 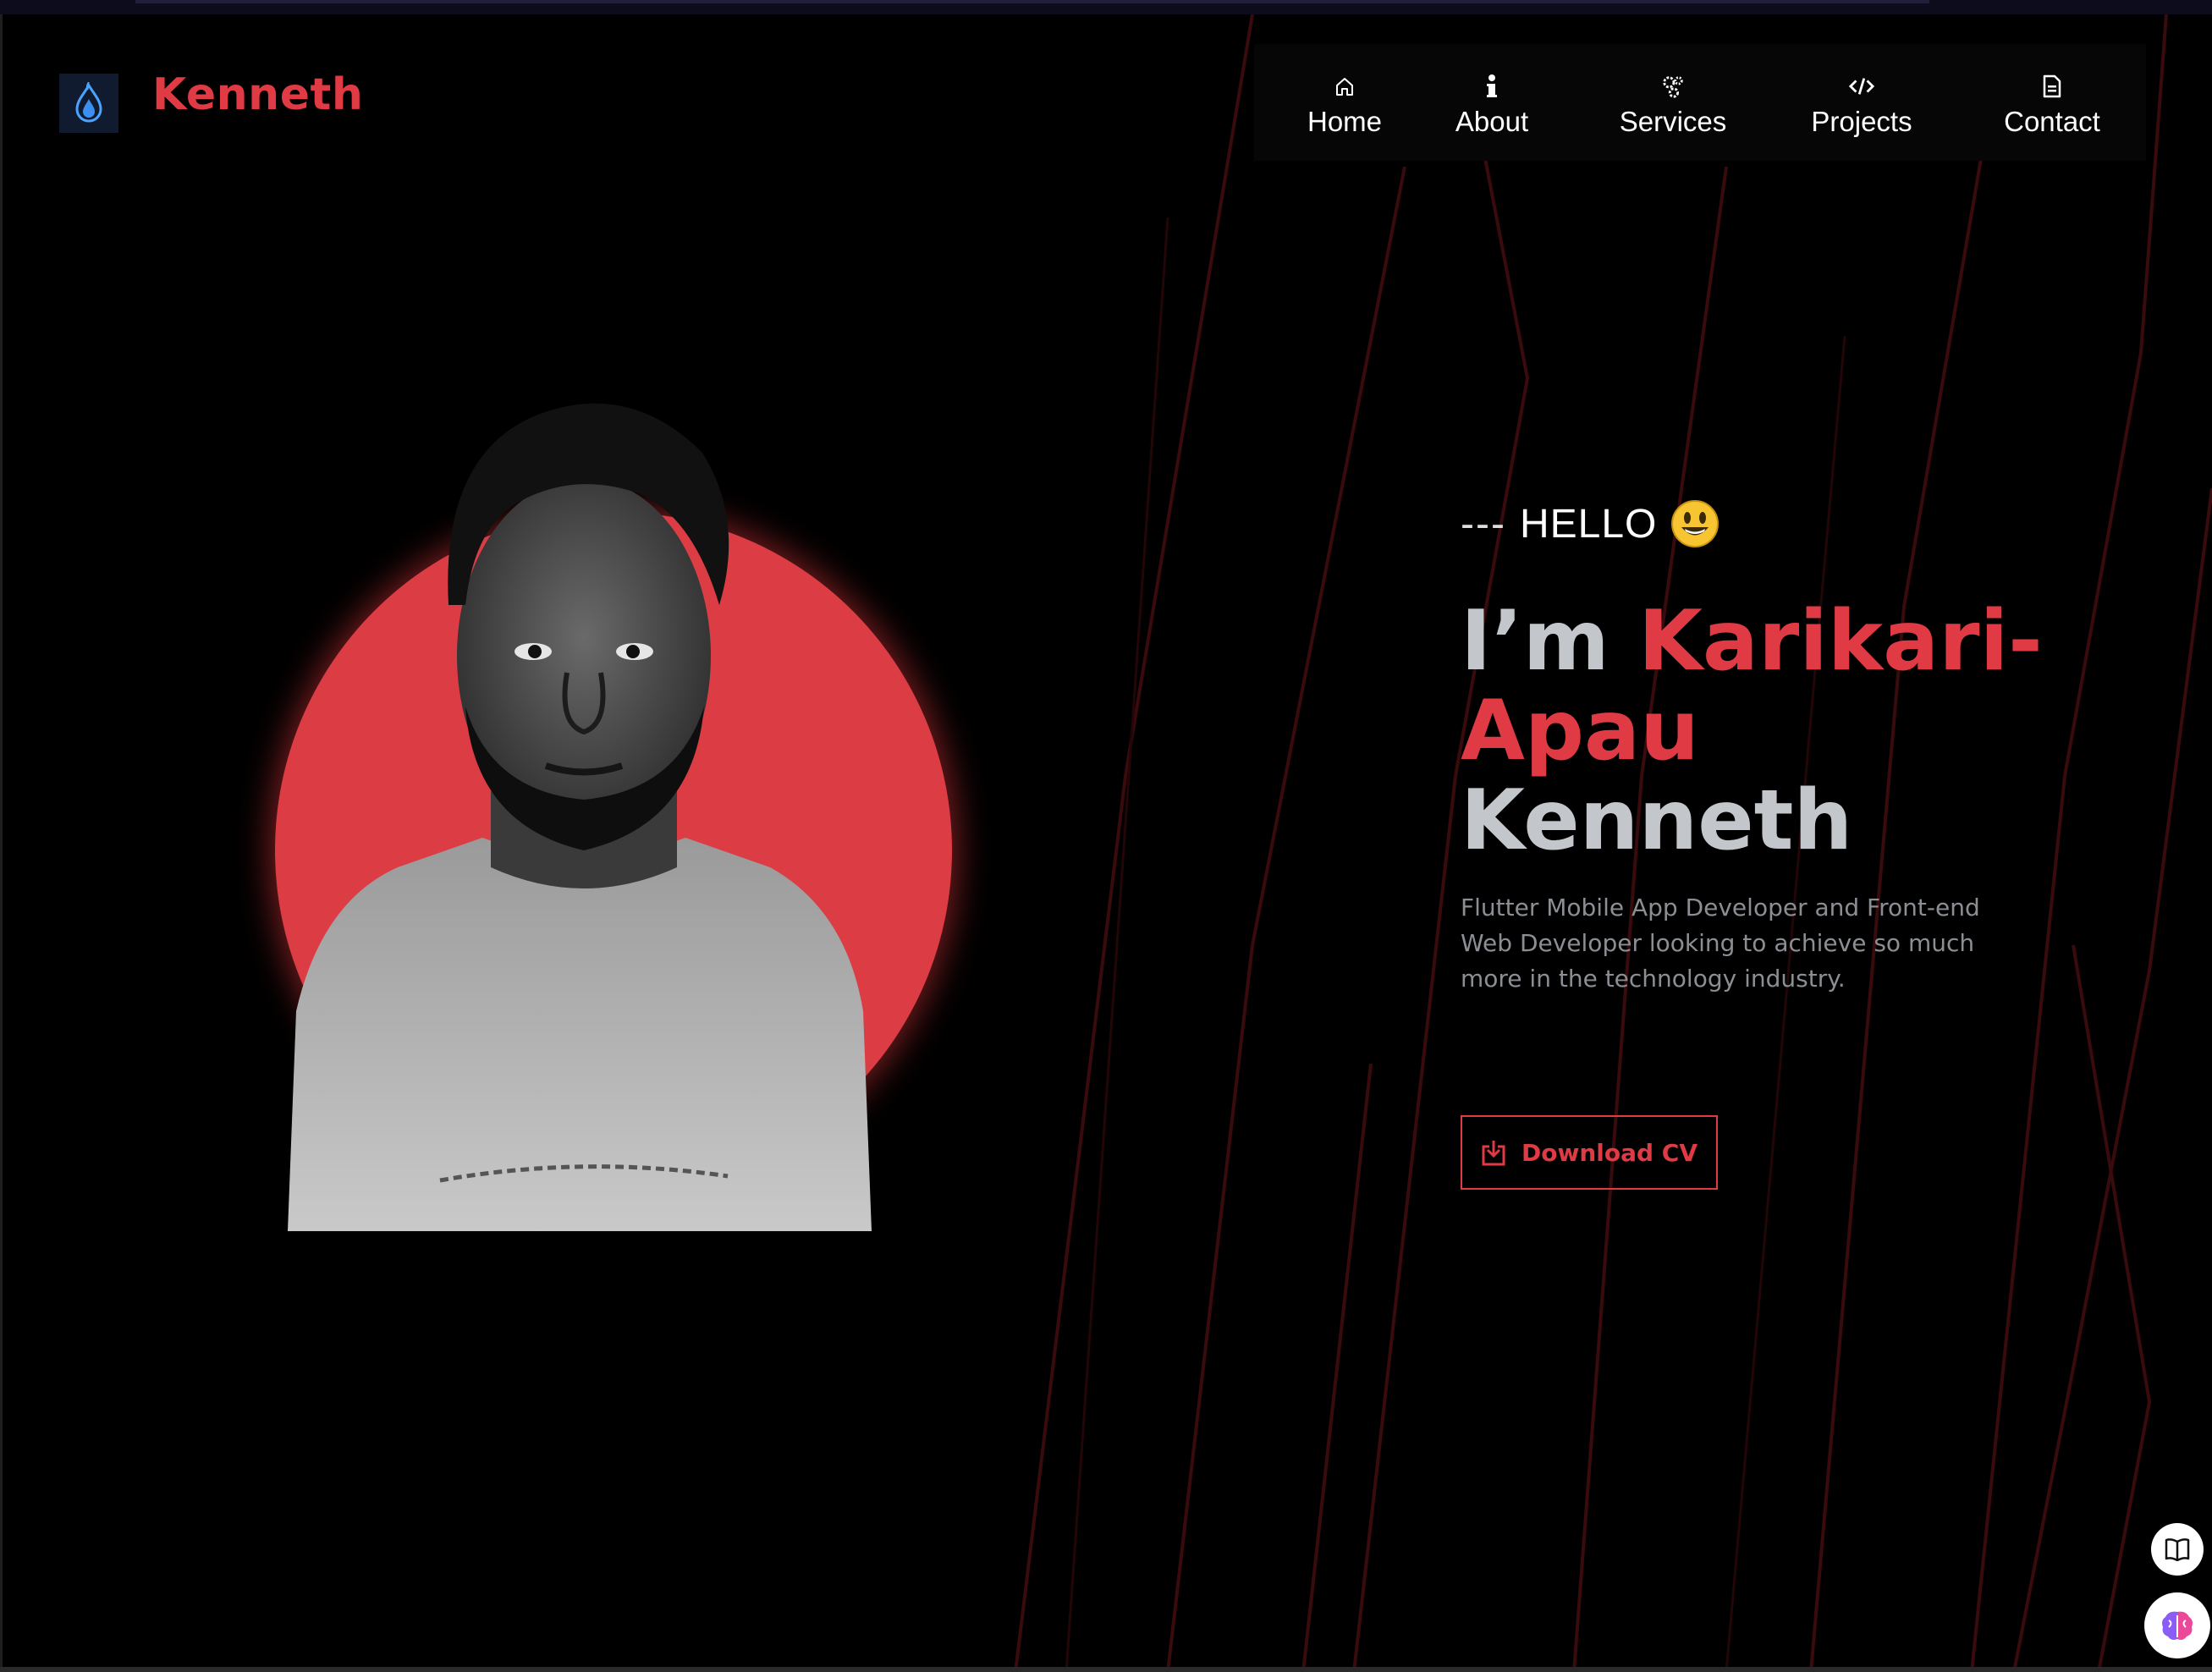 I want to click on nav-label-contact: Contact, so click(x=2052, y=121).